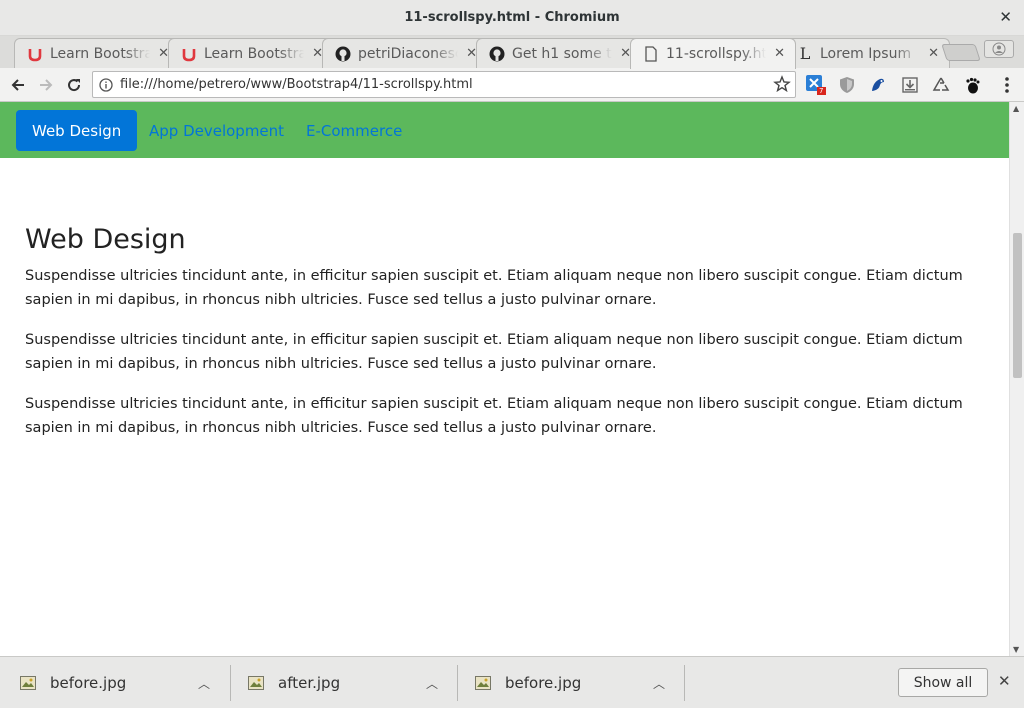 The image size is (1024, 708). I want to click on shield-icon, so click(847, 85).